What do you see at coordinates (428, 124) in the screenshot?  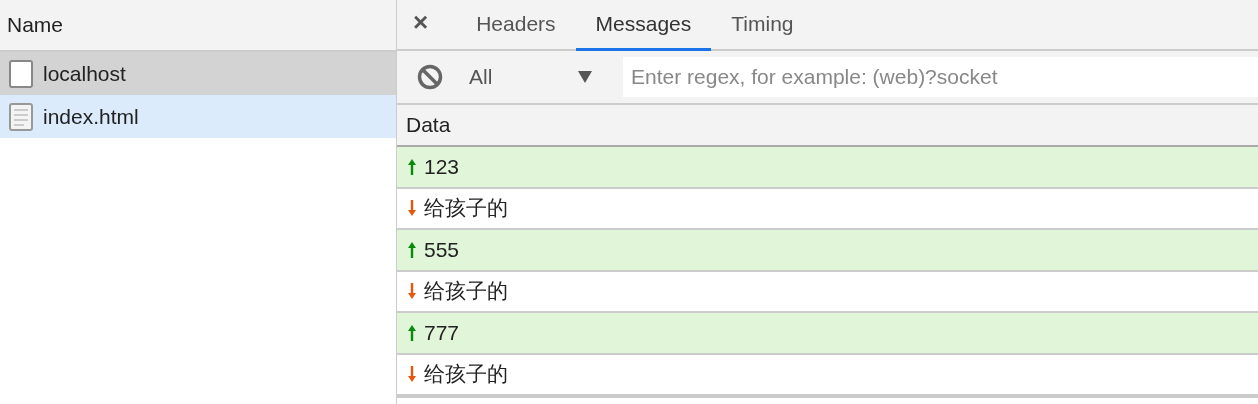 I see `column-header: Data` at bounding box center [428, 124].